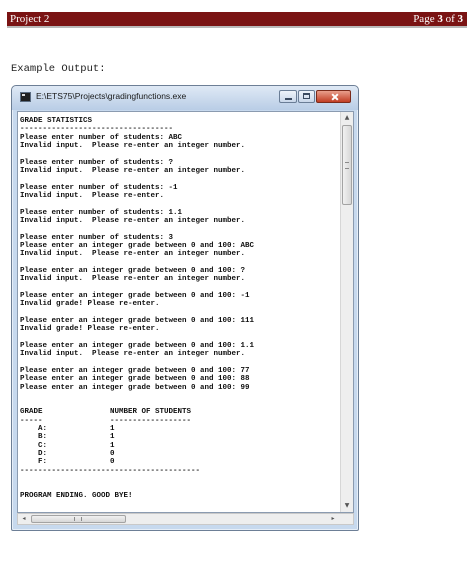 This screenshot has width=474, height=567. Describe the element at coordinates (110, 470) in the screenshot. I see `console-line: ----------------------------------------` at that location.